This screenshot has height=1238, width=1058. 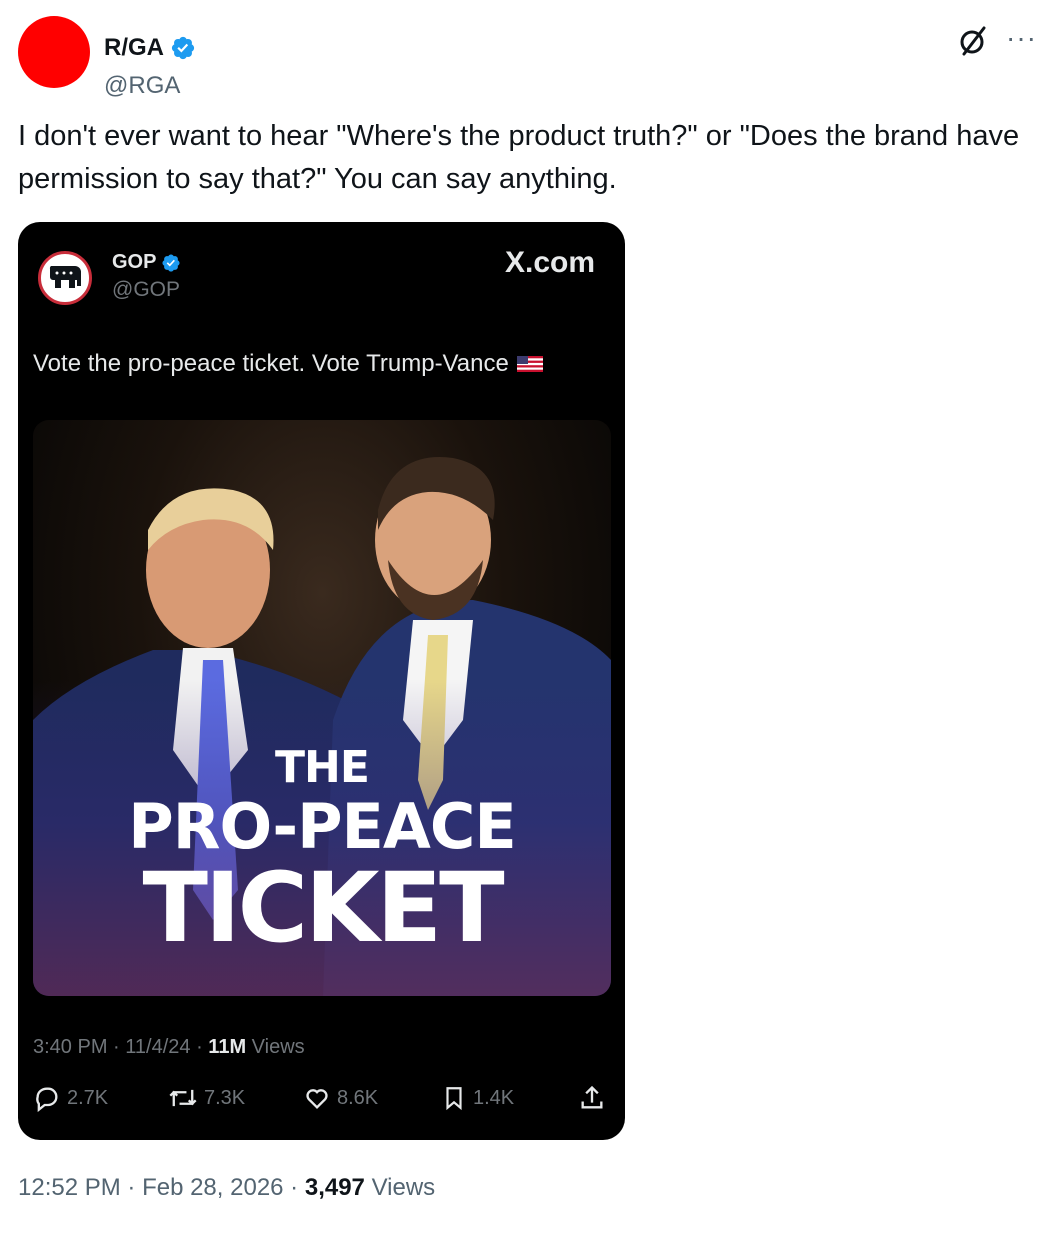 I want to click on embedded-date: 11/4/24, so click(x=158, y=1047).